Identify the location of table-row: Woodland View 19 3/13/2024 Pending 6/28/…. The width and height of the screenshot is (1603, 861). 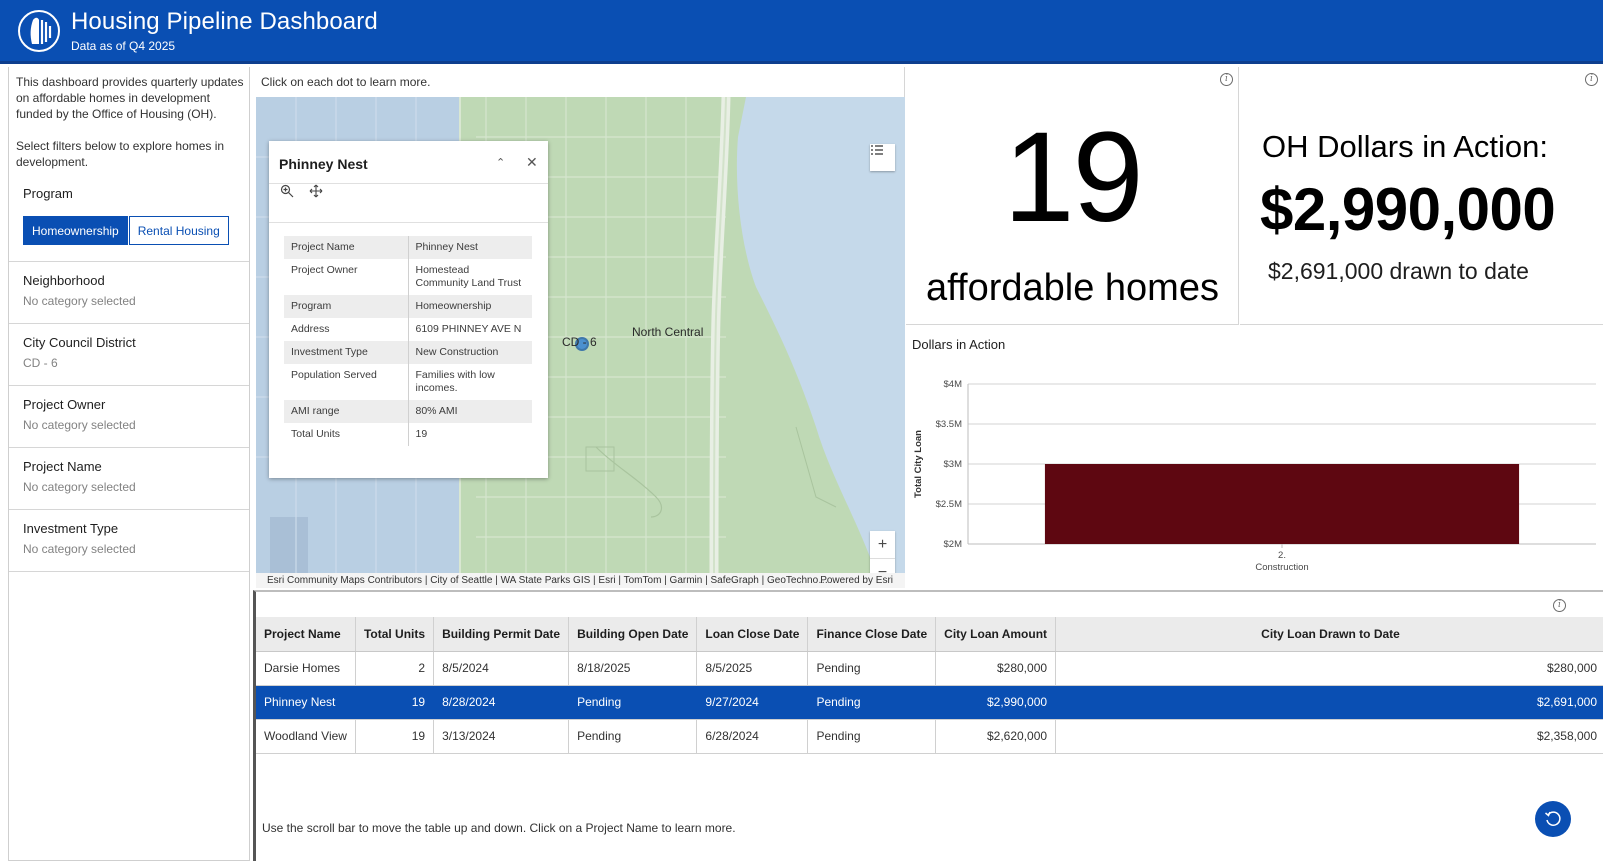
(929, 736).